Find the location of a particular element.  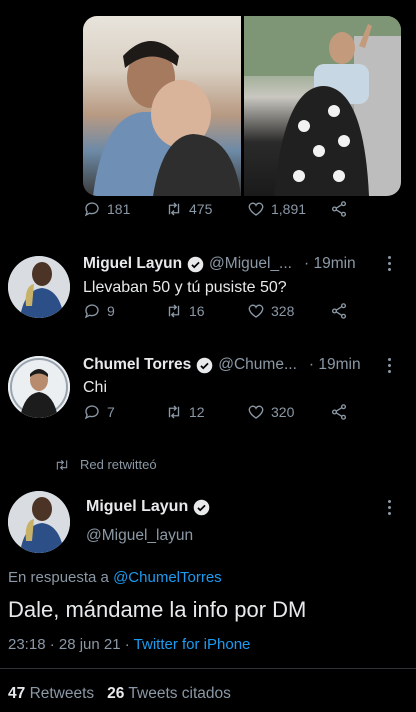

retweeted-by-line: Red retwitteó is located at coordinates (105, 464).